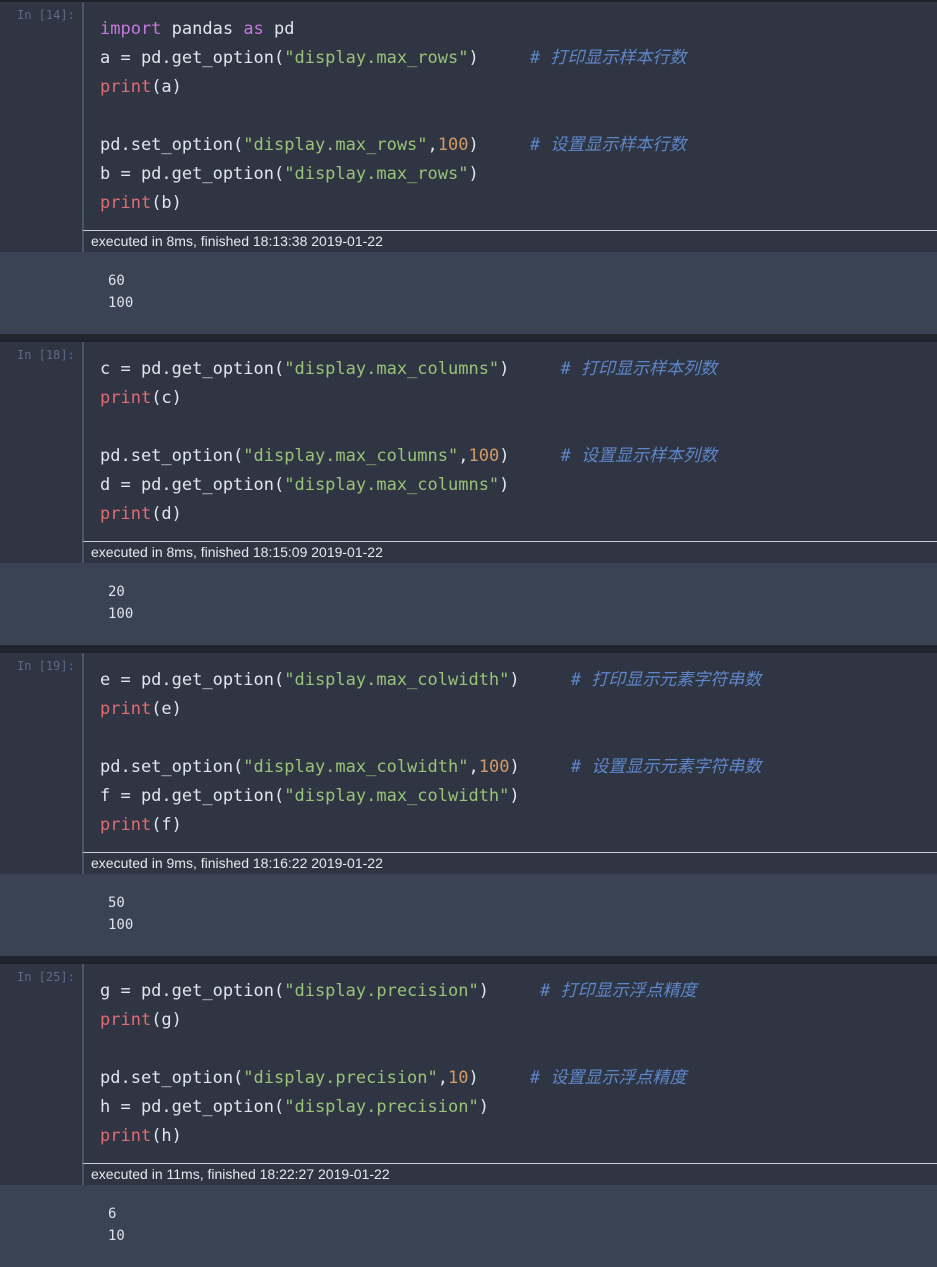 This screenshot has width=937, height=1267. Describe the element at coordinates (166, 398) in the screenshot. I see `code-token: (c)` at that location.